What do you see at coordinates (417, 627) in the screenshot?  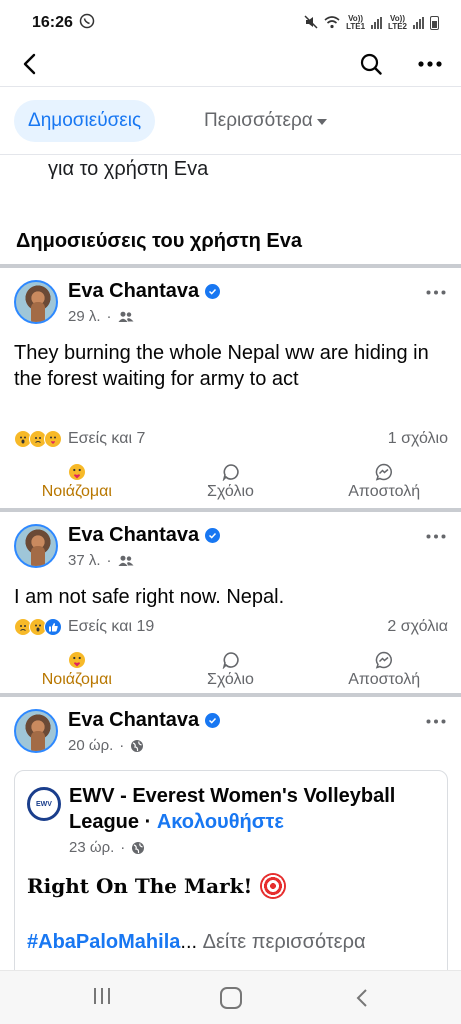 I see `comments-count: 2 σχόλια` at bounding box center [417, 627].